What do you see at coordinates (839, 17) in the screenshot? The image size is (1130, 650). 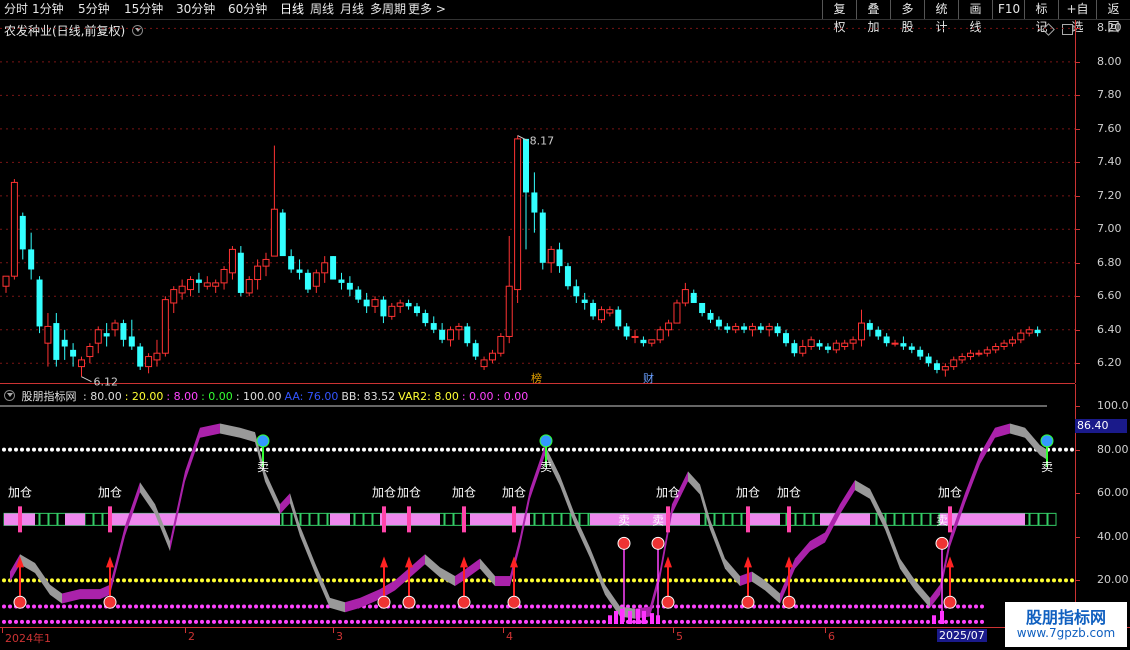 I see `toolbar-button-0: 复权` at bounding box center [839, 17].